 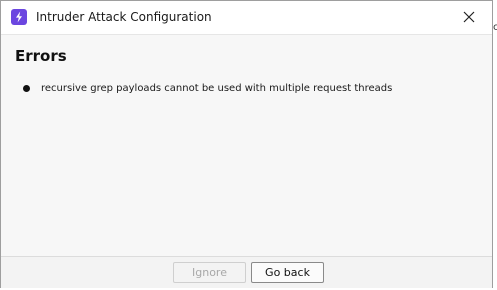 What do you see at coordinates (41, 56) in the screenshot?
I see `errors-heading: Errors` at bounding box center [41, 56].